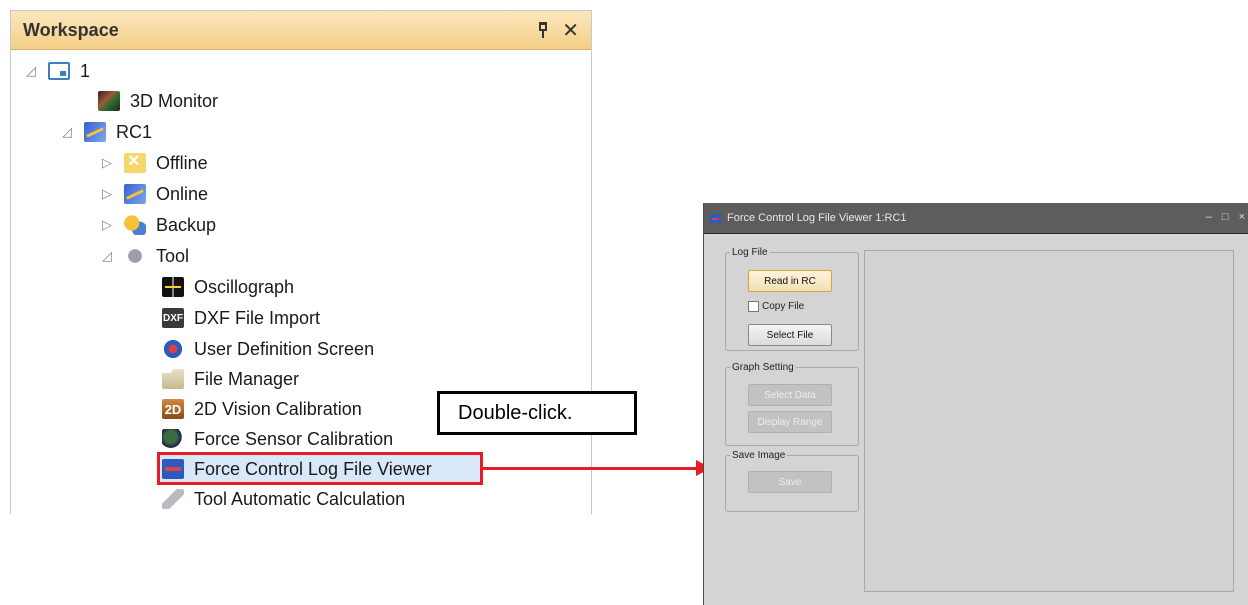  What do you see at coordinates (173, 287) in the screenshot?
I see `oscillograph-icon` at bounding box center [173, 287].